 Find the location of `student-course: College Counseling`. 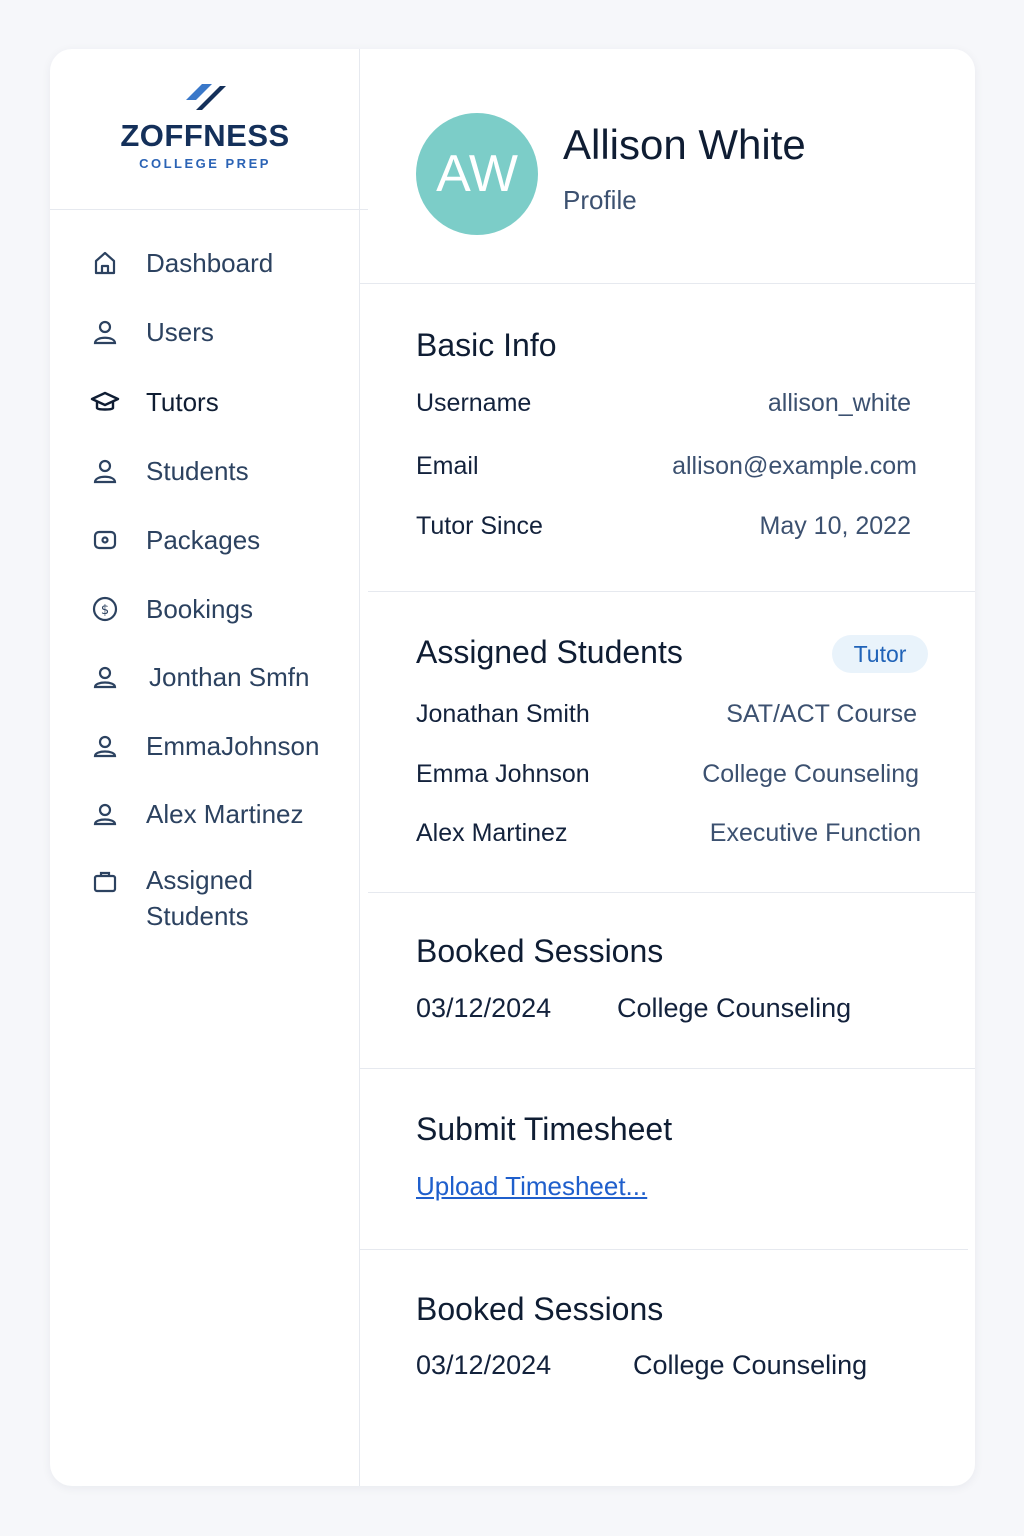

student-course: College Counseling is located at coordinates (810, 774).